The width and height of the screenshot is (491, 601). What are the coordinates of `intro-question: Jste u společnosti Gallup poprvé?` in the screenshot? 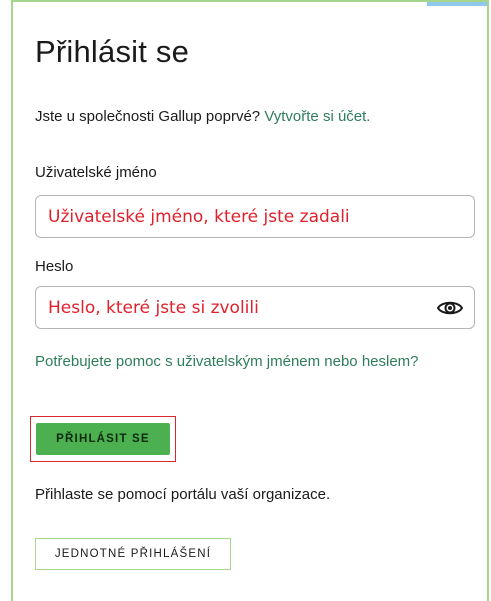 It's located at (150, 116).